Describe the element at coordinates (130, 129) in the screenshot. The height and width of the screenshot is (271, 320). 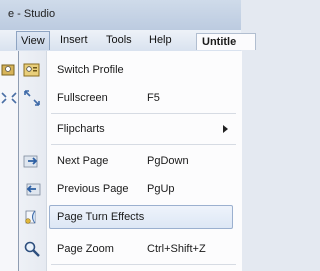
I see `menu-item-flipcharts: Flipcharts` at that location.